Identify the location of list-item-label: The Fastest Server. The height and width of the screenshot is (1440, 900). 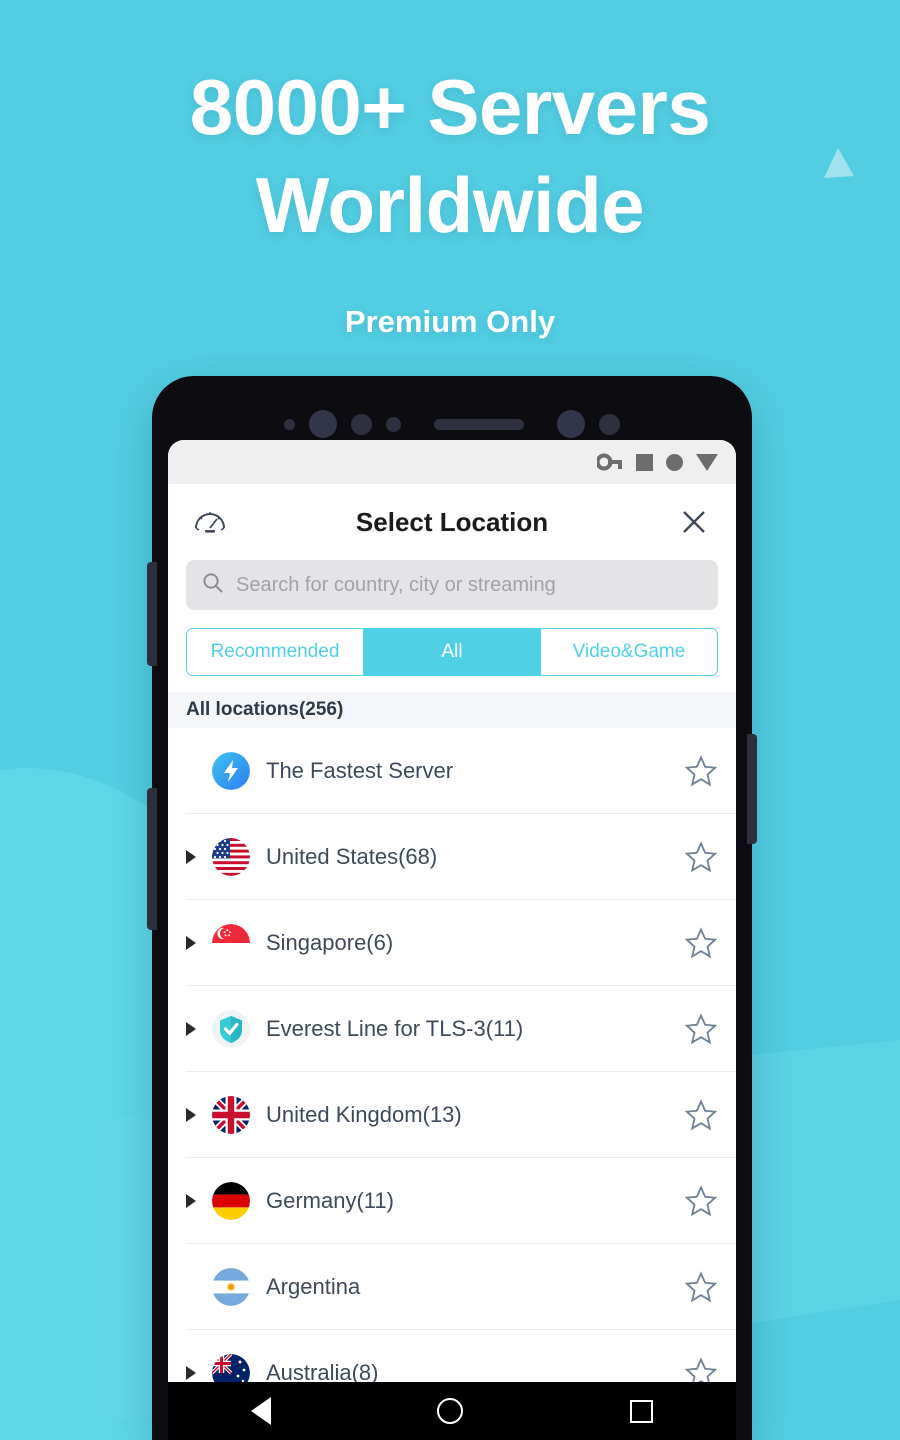
(360, 770).